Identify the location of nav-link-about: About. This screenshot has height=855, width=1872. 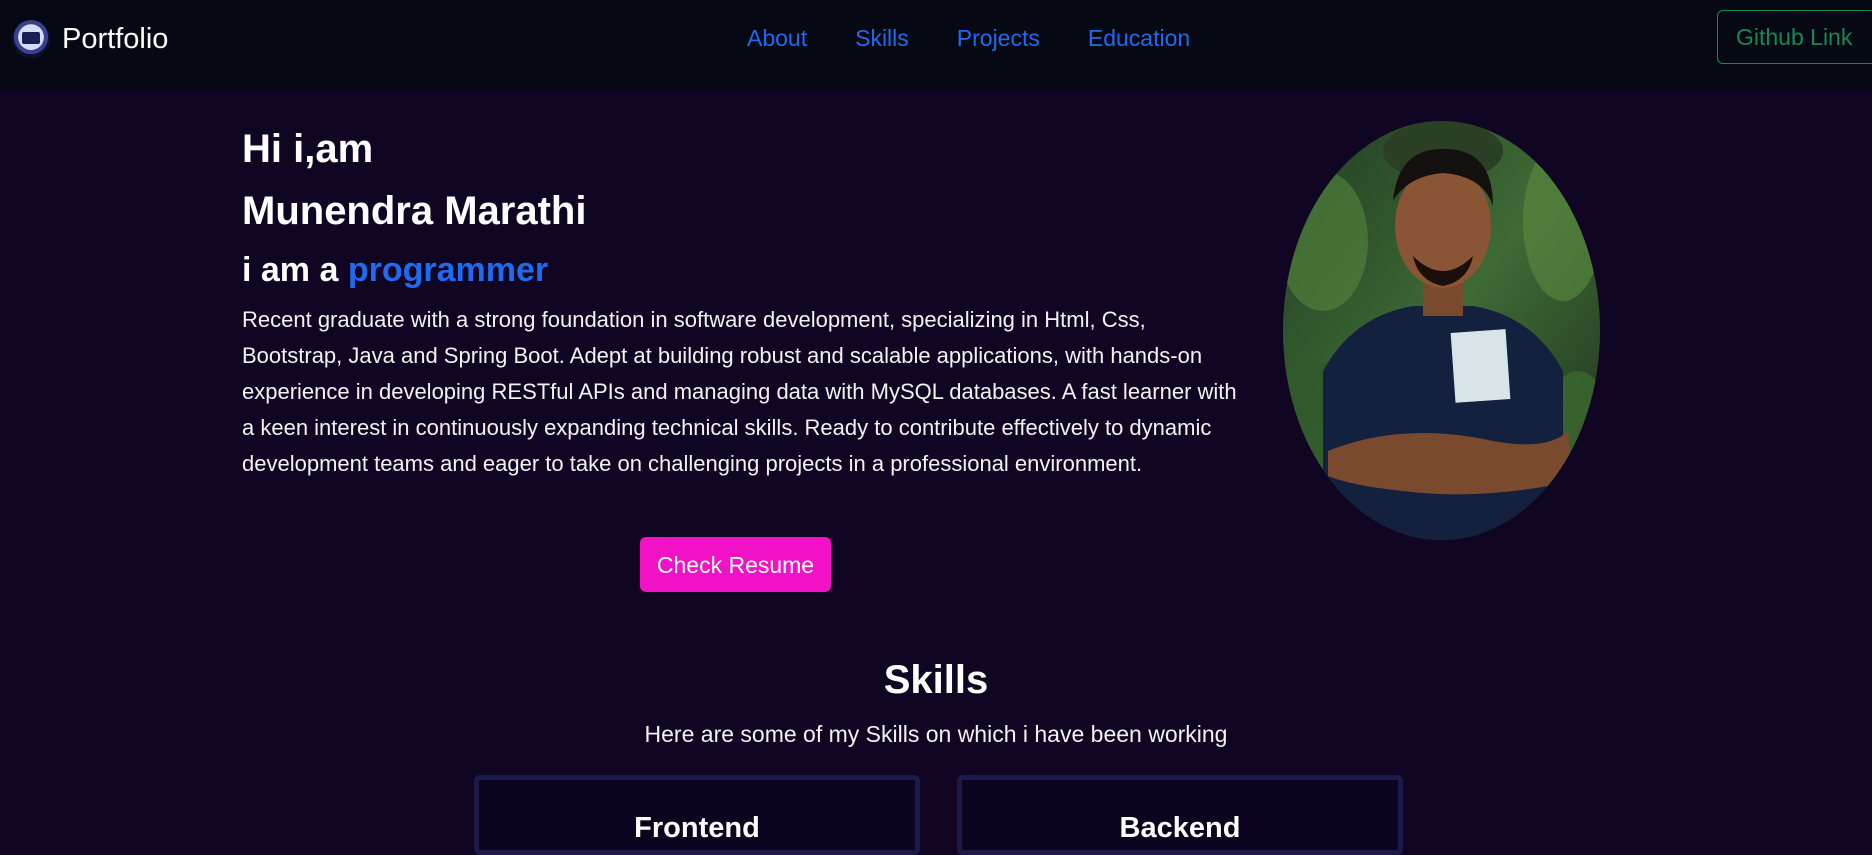
(777, 38).